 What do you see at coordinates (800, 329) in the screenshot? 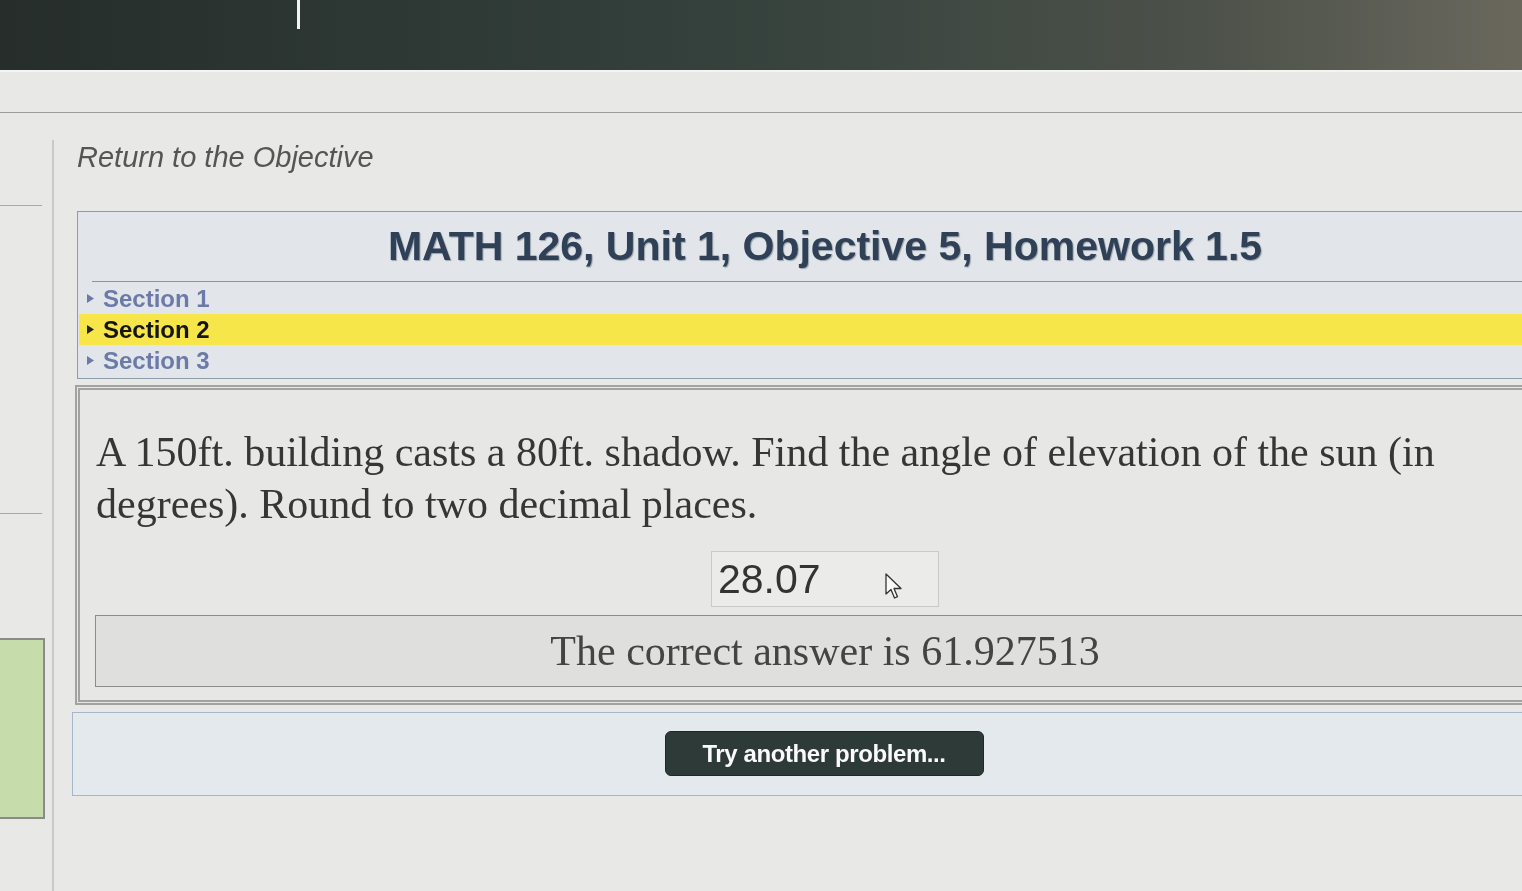
I see `section-link: Section 2` at bounding box center [800, 329].